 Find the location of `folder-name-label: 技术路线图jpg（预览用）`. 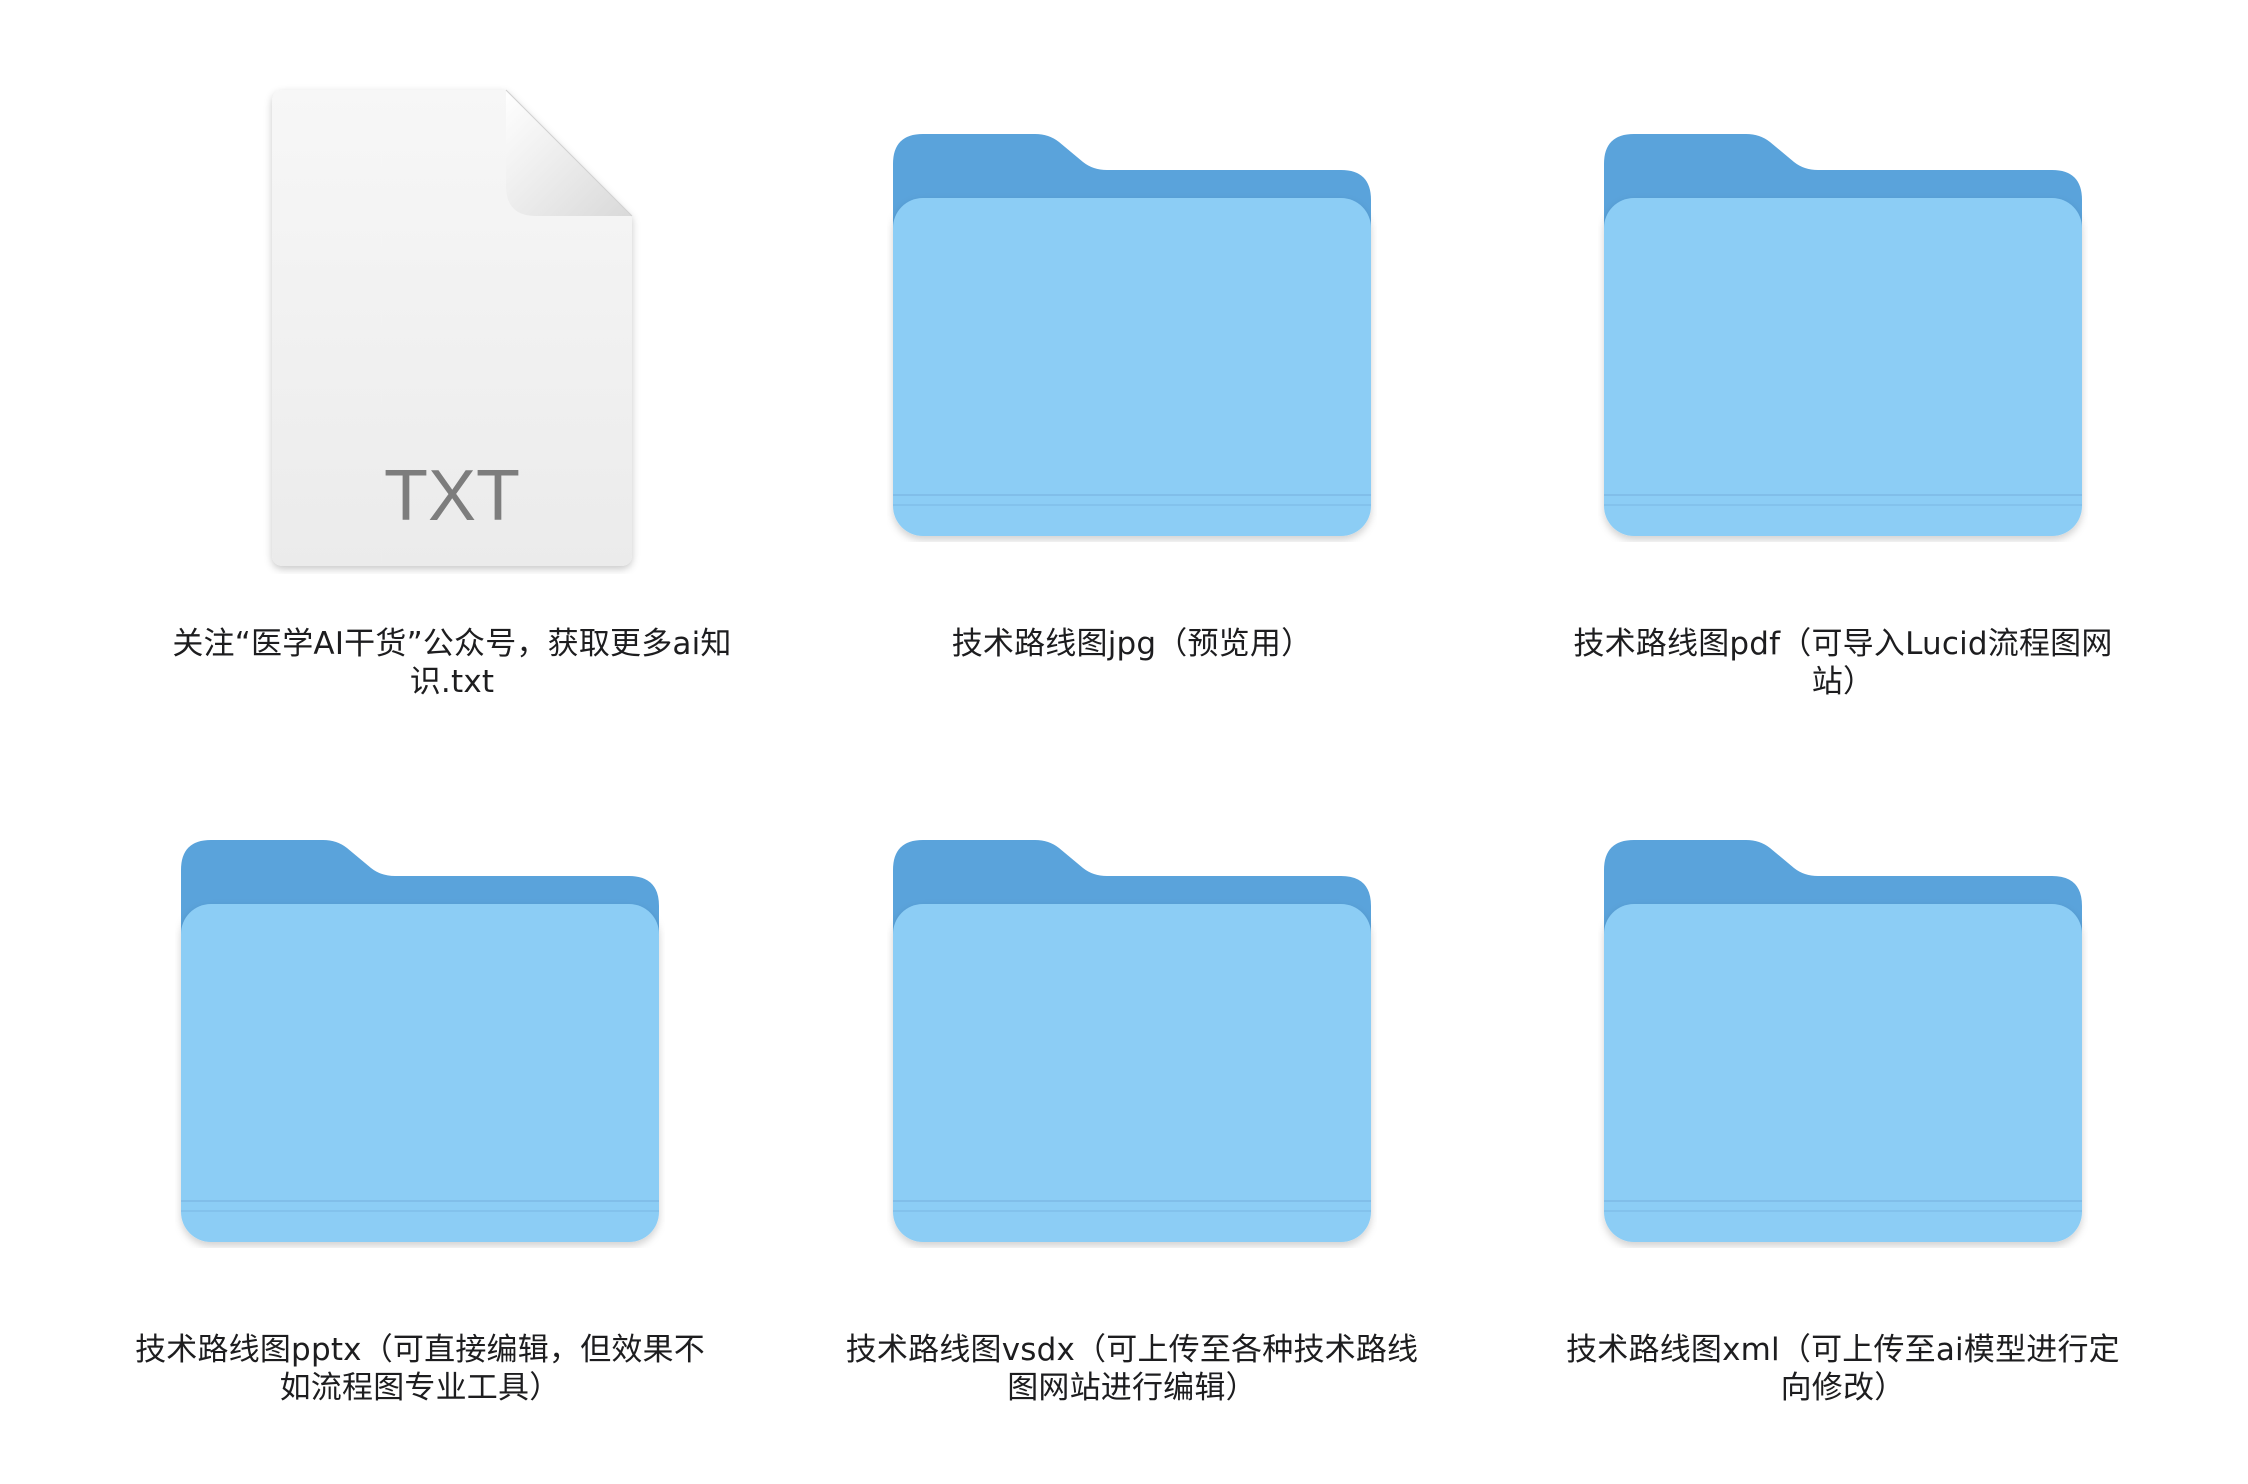

folder-name-label: 技术路线图jpg（预览用） is located at coordinates (1132, 644).